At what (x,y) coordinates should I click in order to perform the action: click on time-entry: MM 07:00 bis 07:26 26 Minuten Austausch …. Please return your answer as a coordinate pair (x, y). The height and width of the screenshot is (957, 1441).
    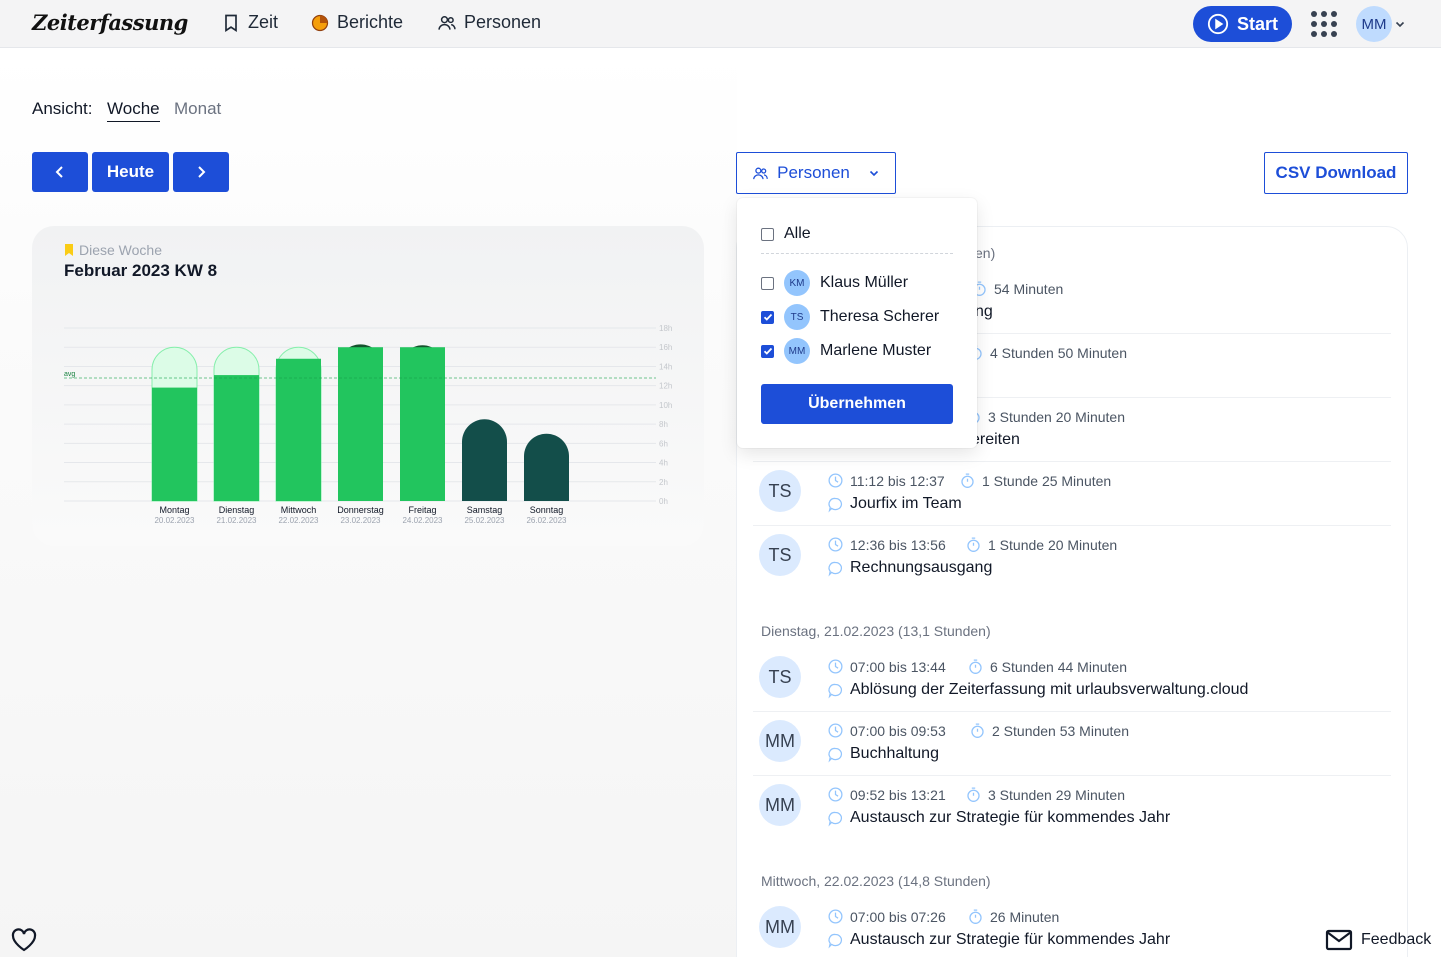
    Looking at the image, I should click on (1072, 927).